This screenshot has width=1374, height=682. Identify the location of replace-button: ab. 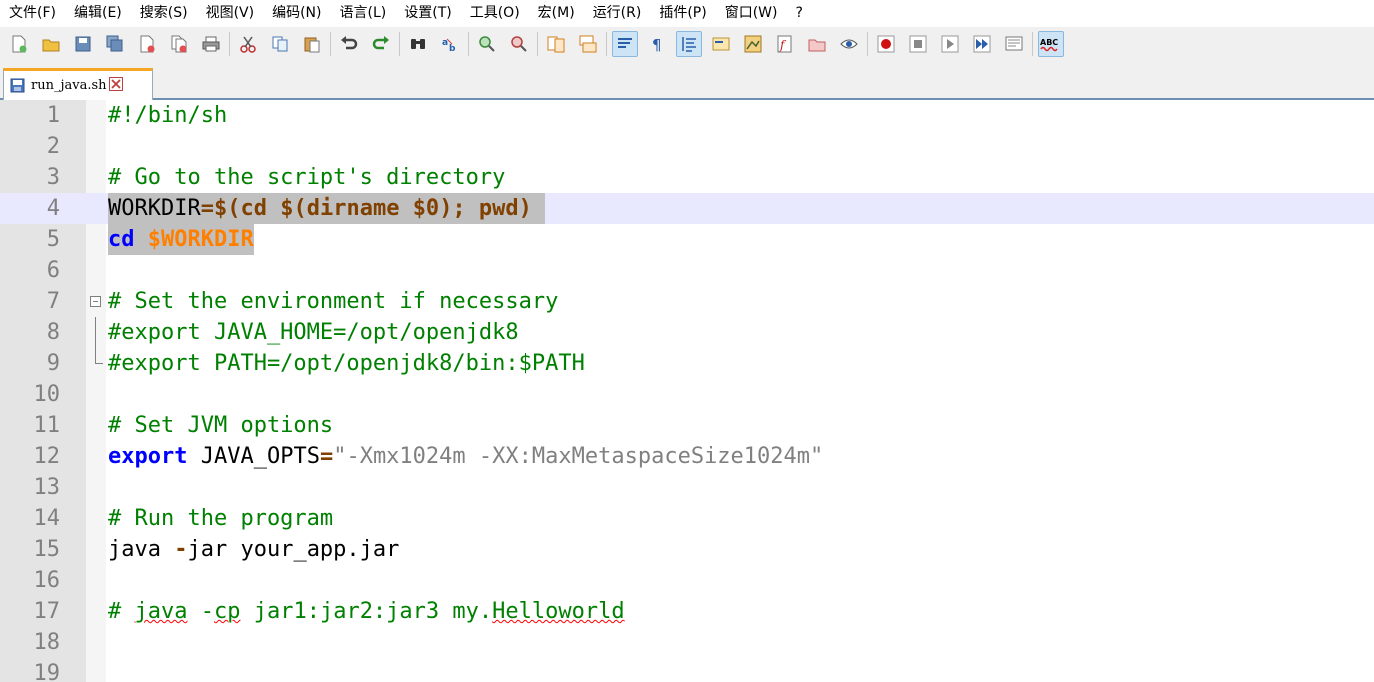
(450, 44).